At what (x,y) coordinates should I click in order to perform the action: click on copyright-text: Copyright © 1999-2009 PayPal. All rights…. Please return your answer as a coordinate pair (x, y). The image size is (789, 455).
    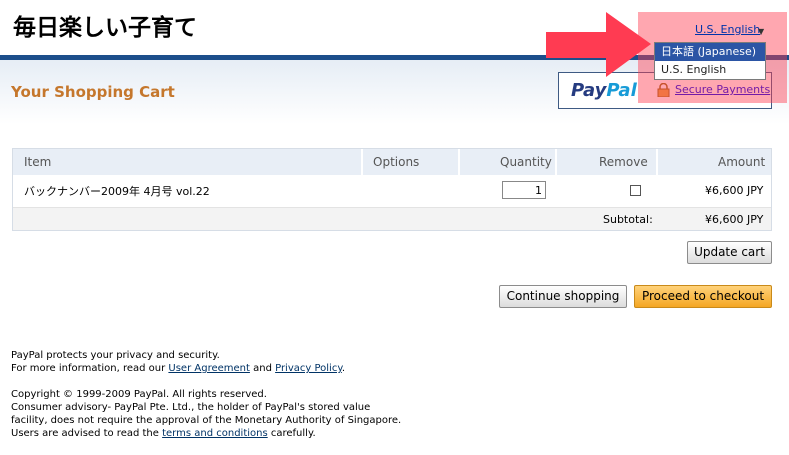
    Looking at the image, I should click on (139, 394).